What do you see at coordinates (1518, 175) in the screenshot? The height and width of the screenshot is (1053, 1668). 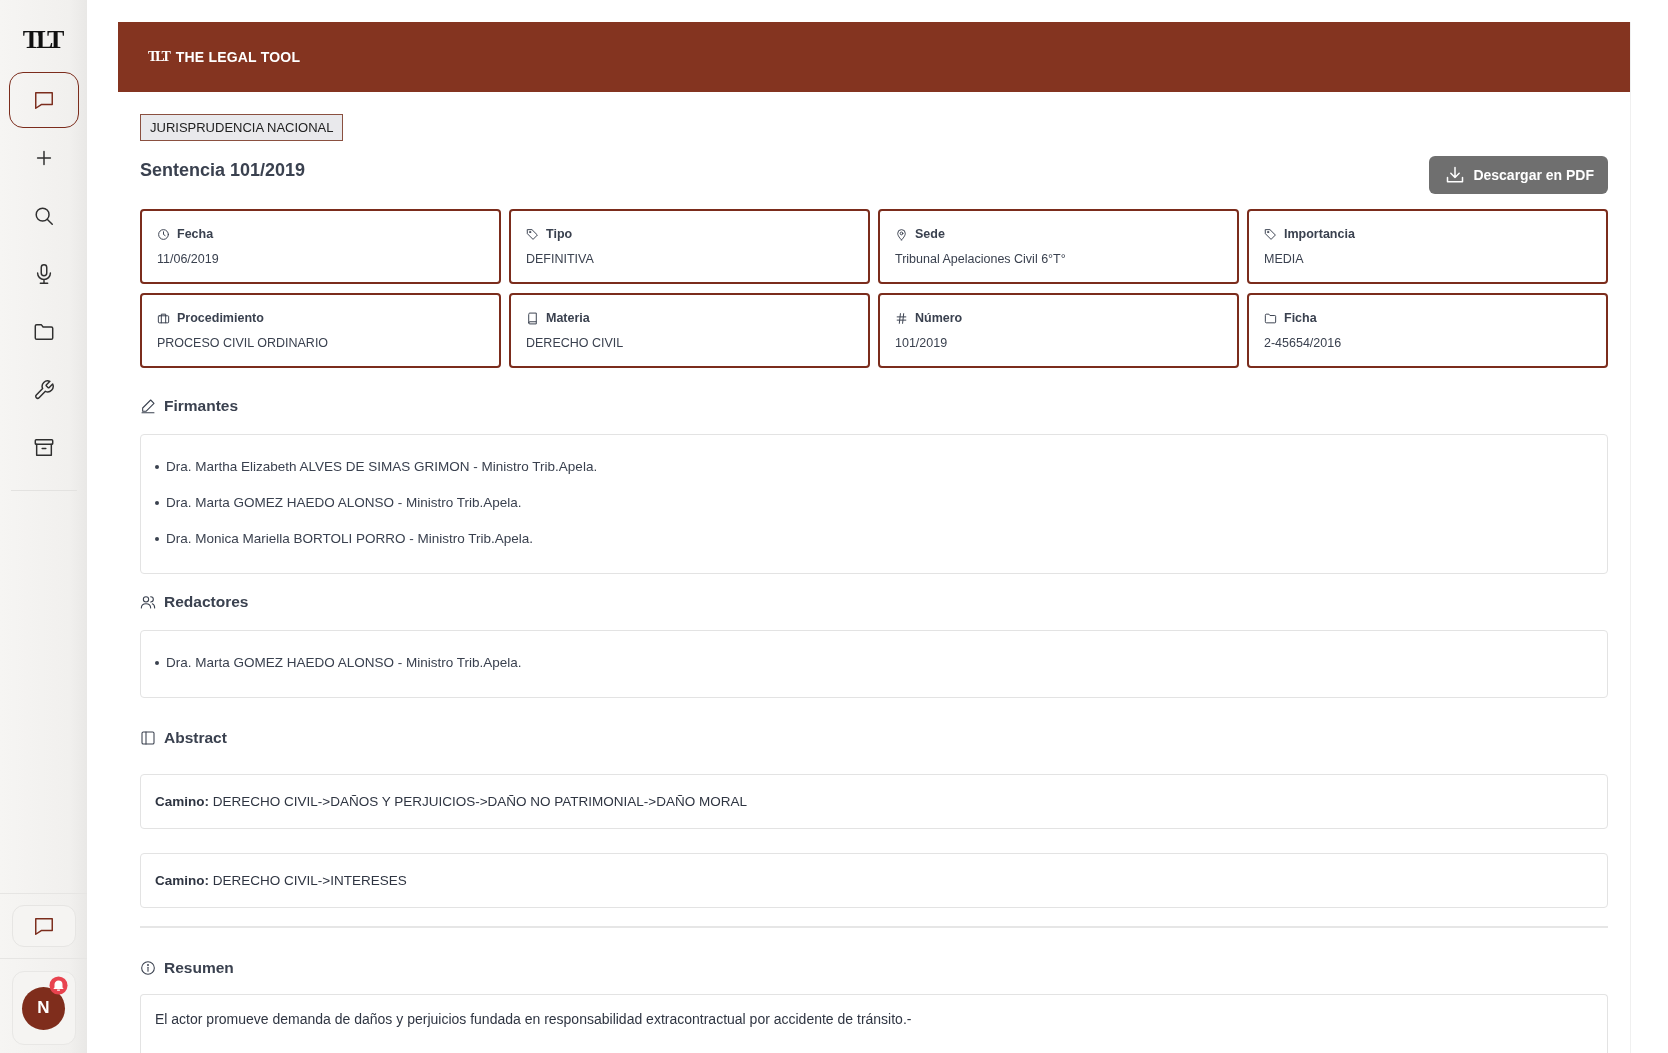 I see `download-pdf-button: Descargar en PDF` at bounding box center [1518, 175].